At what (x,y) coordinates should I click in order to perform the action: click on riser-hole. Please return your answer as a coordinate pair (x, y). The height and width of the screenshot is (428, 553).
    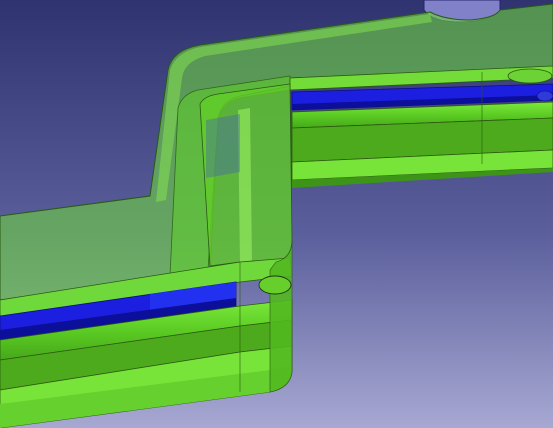
    Looking at the image, I should click on (275, 285).